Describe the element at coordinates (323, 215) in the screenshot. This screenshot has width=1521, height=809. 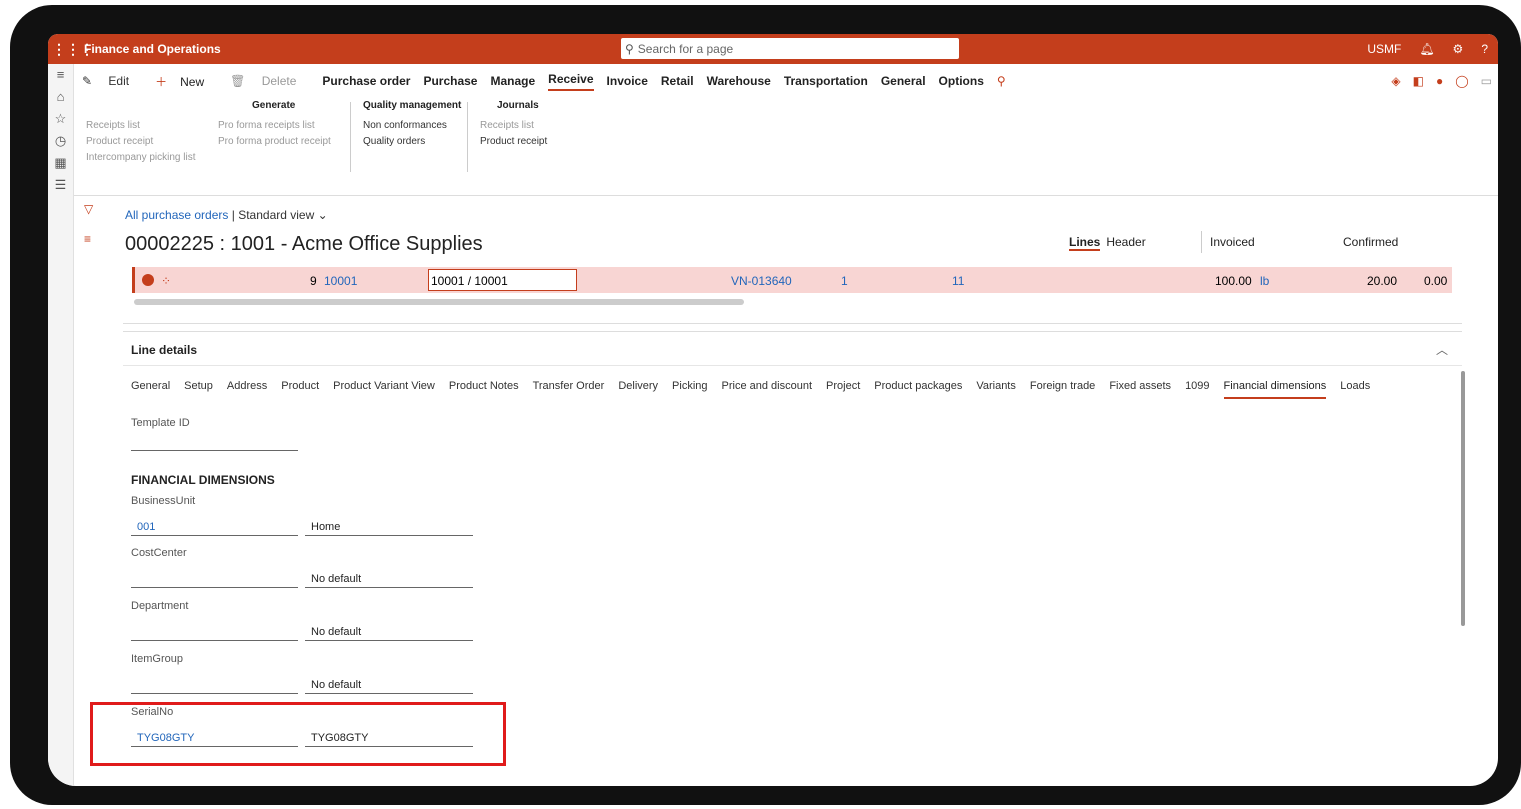
I see `chevron-down-icon: ⌄` at that location.